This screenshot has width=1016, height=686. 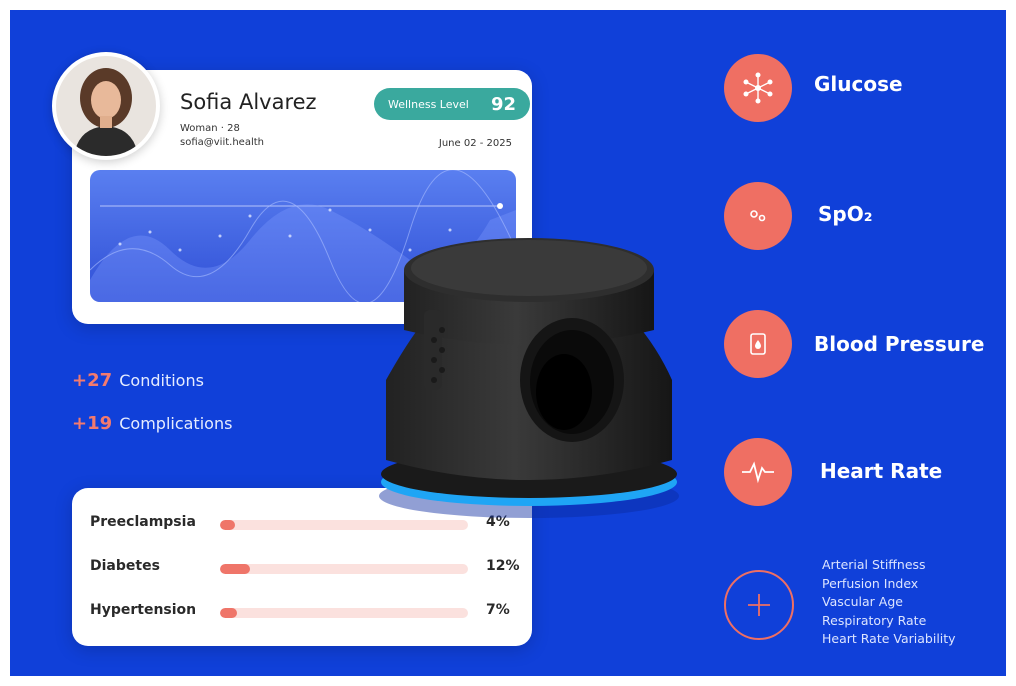 What do you see at coordinates (889, 638) in the screenshot?
I see `extra-metric-item: Heart Rate Variability` at bounding box center [889, 638].